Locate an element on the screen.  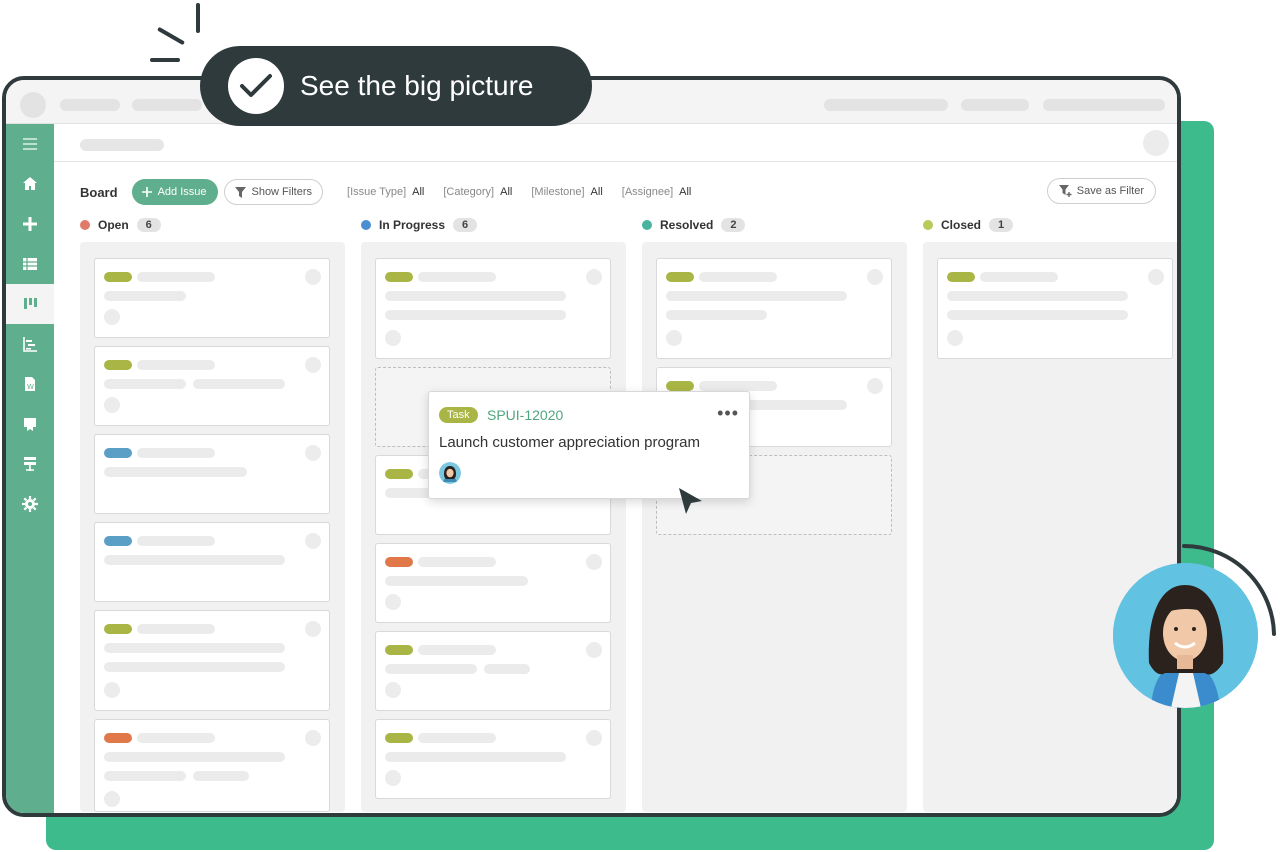
browser-tab-placeholder is located at coordinates (167, 105).